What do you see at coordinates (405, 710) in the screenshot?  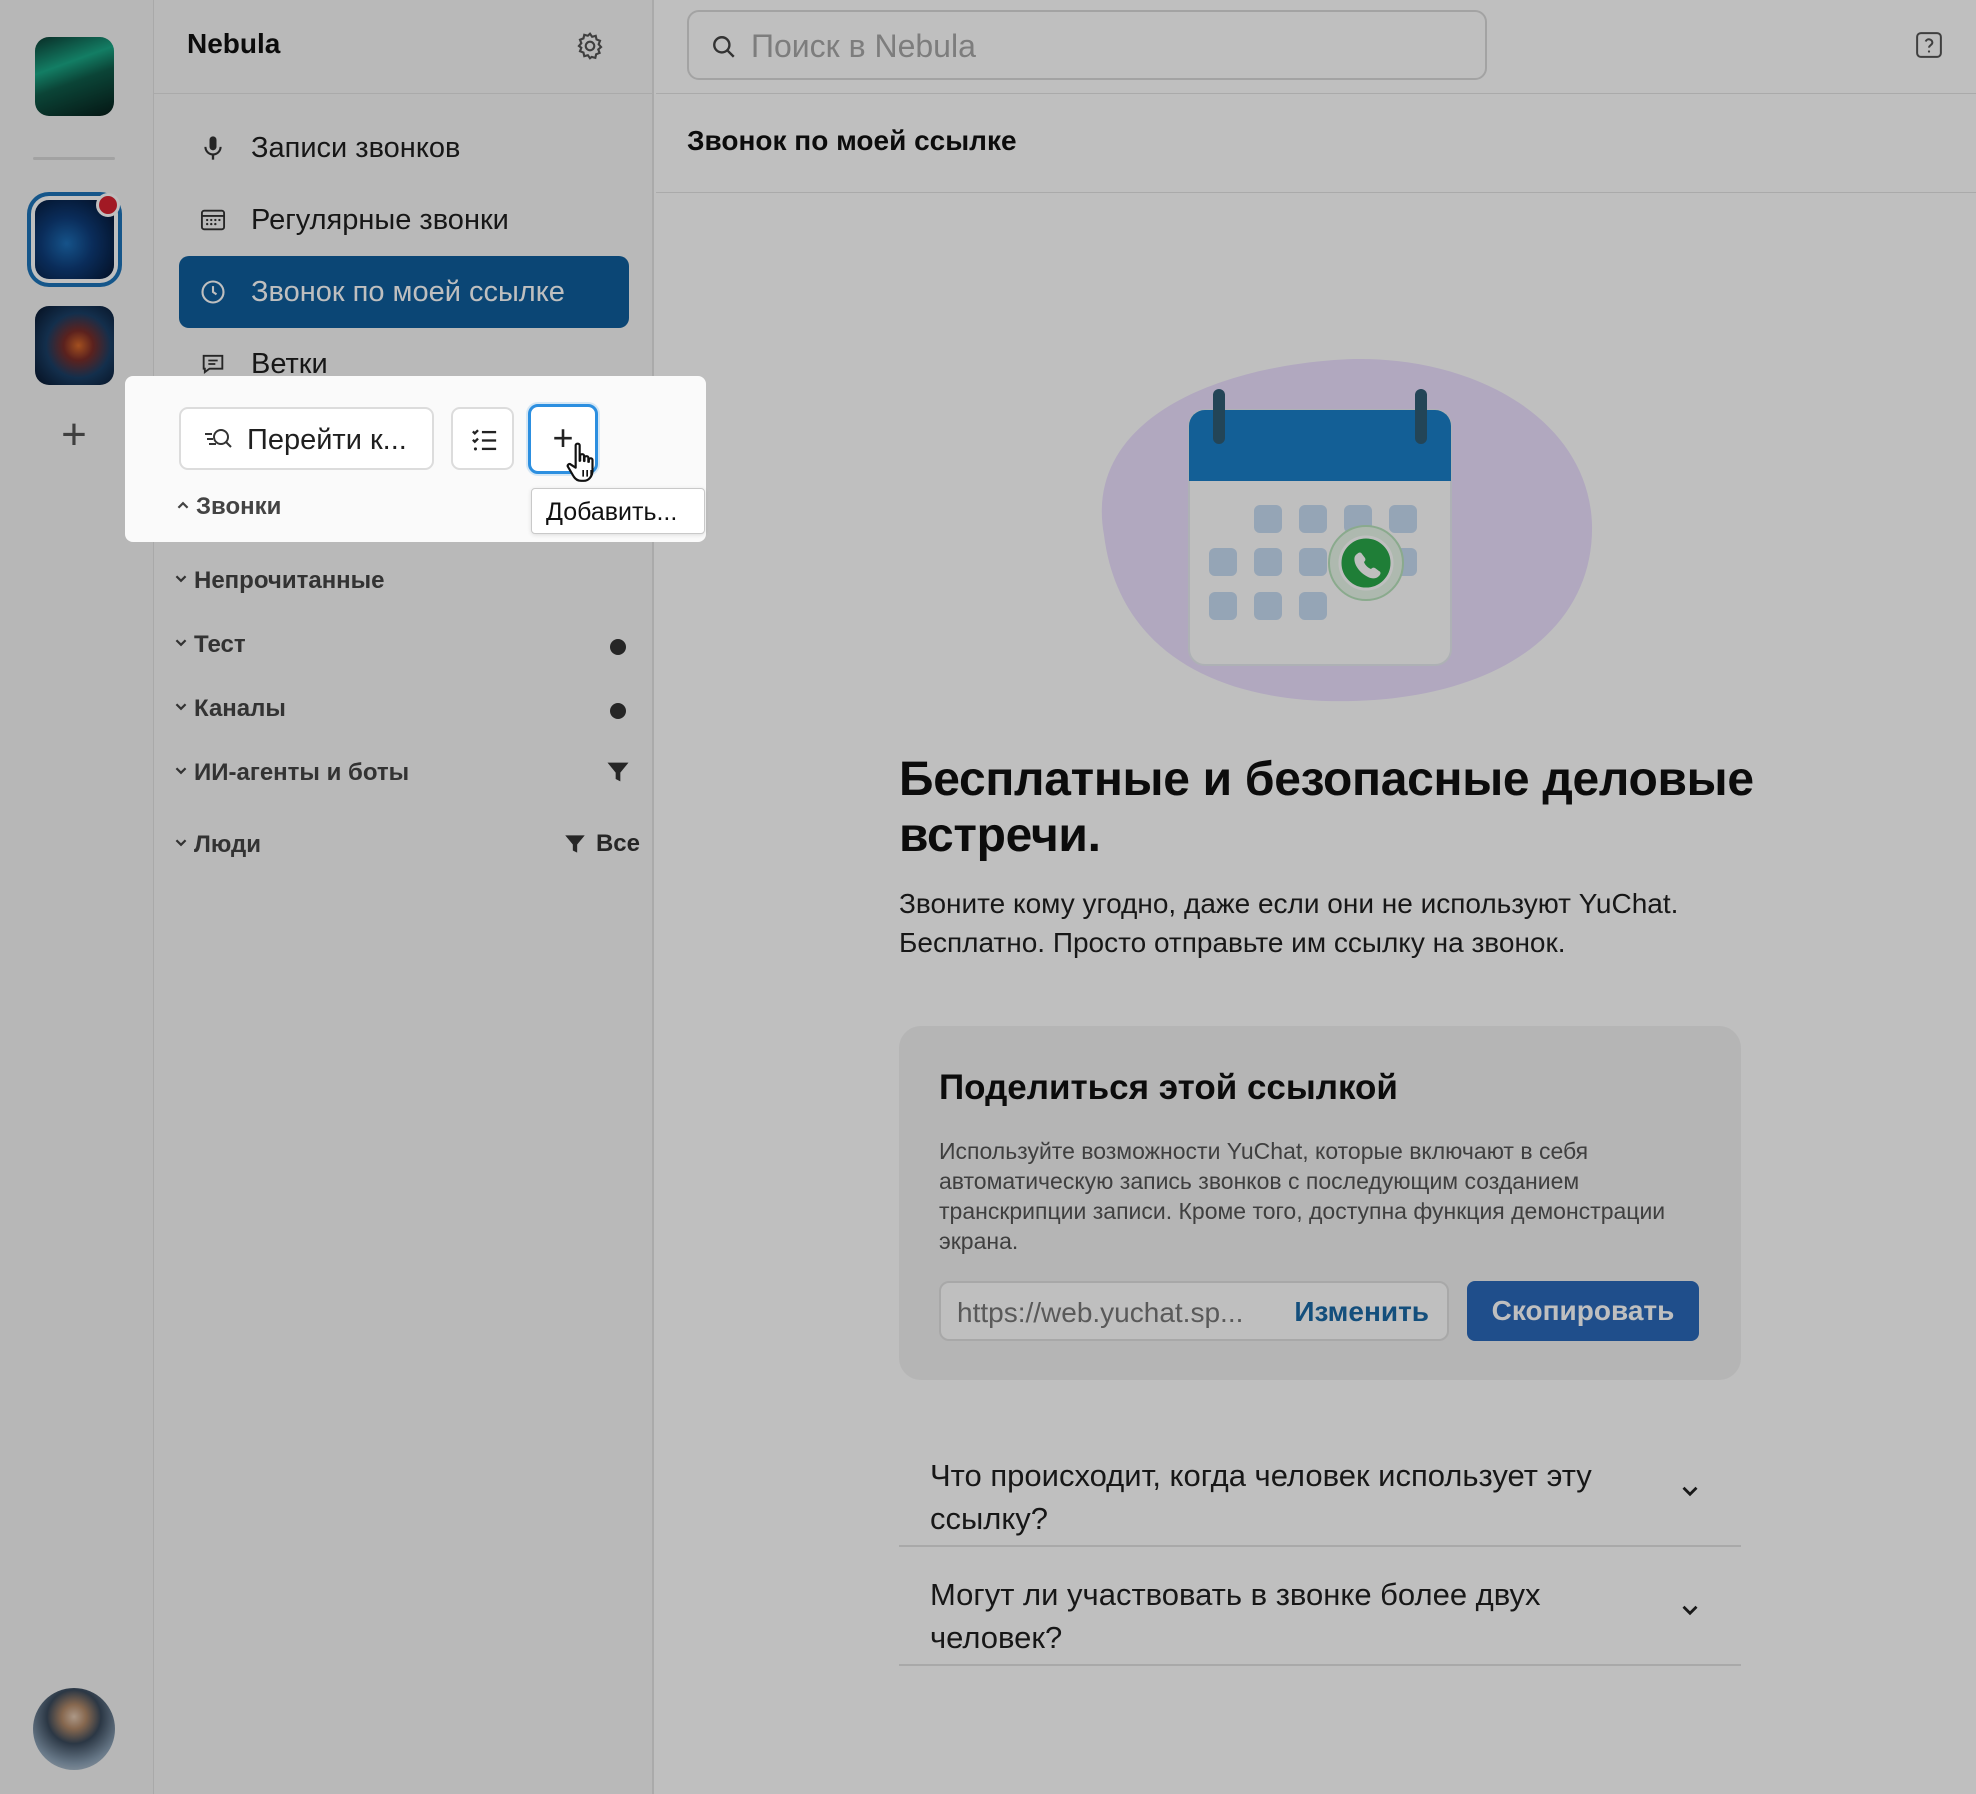 I see `section-channels: Каналы` at bounding box center [405, 710].